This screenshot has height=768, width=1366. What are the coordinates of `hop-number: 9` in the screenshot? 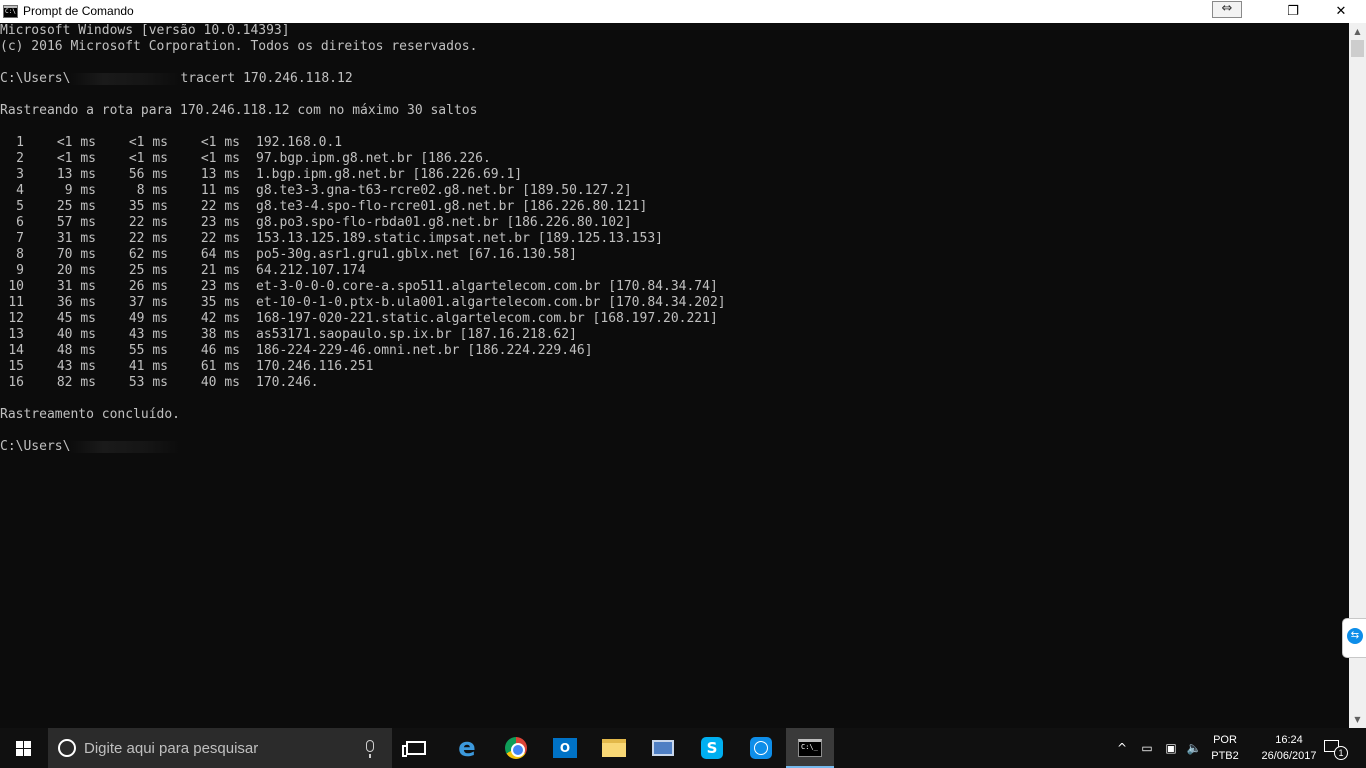 It's located at (20, 270).